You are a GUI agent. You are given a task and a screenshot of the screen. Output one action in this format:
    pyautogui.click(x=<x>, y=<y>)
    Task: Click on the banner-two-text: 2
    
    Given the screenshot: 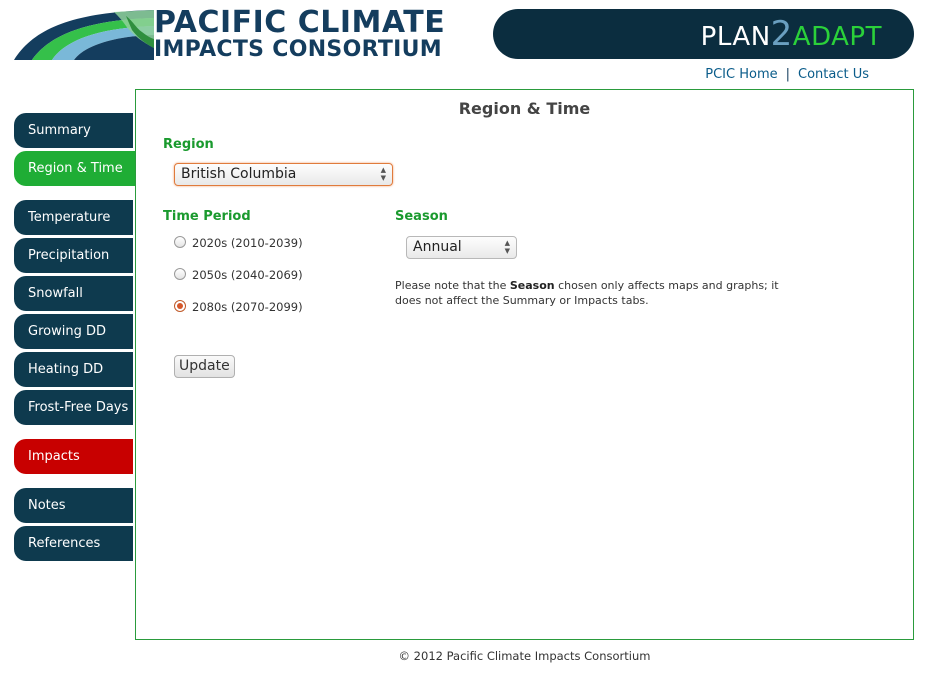 What is the action you would take?
    pyautogui.click(x=781, y=34)
    